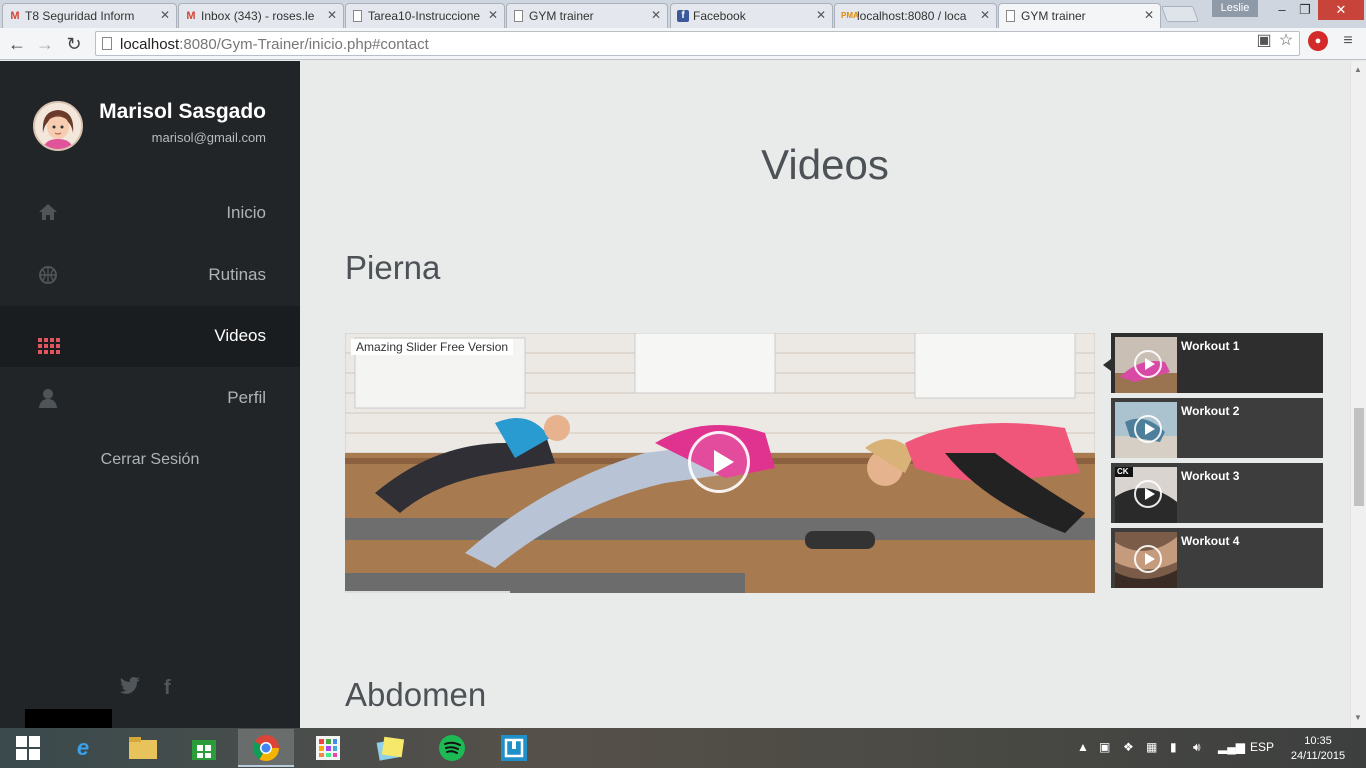 The height and width of the screenshot is (768, 1366). I want to click on sidebar-item-label: Rutinas, so click(237, 274).